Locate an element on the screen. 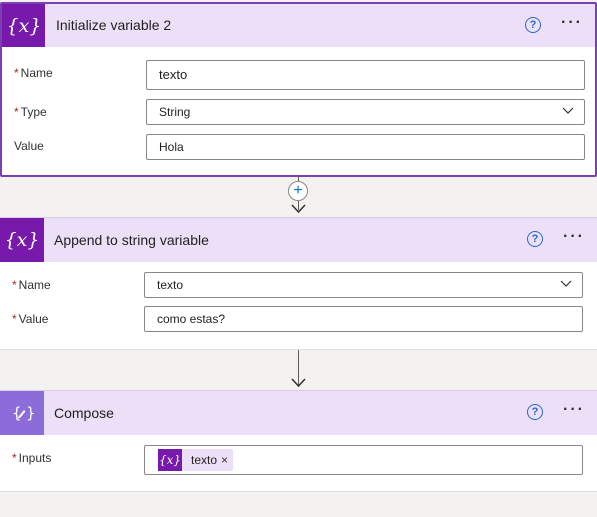 The height and width of the screenshot is (517, 597). add-step-button: + is located at coordinates (298, 191).